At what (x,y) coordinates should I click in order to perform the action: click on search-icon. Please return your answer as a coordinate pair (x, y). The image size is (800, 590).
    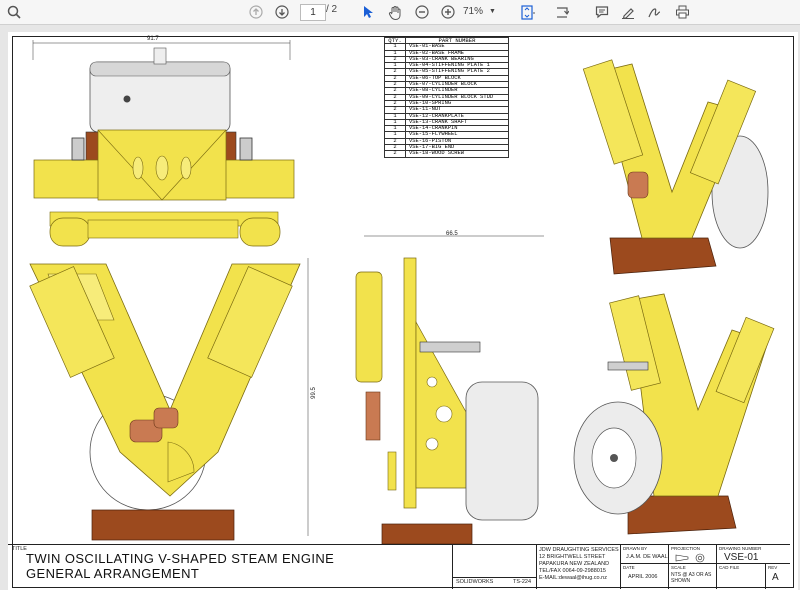
    Looking at the image, I should click on (14, 12).